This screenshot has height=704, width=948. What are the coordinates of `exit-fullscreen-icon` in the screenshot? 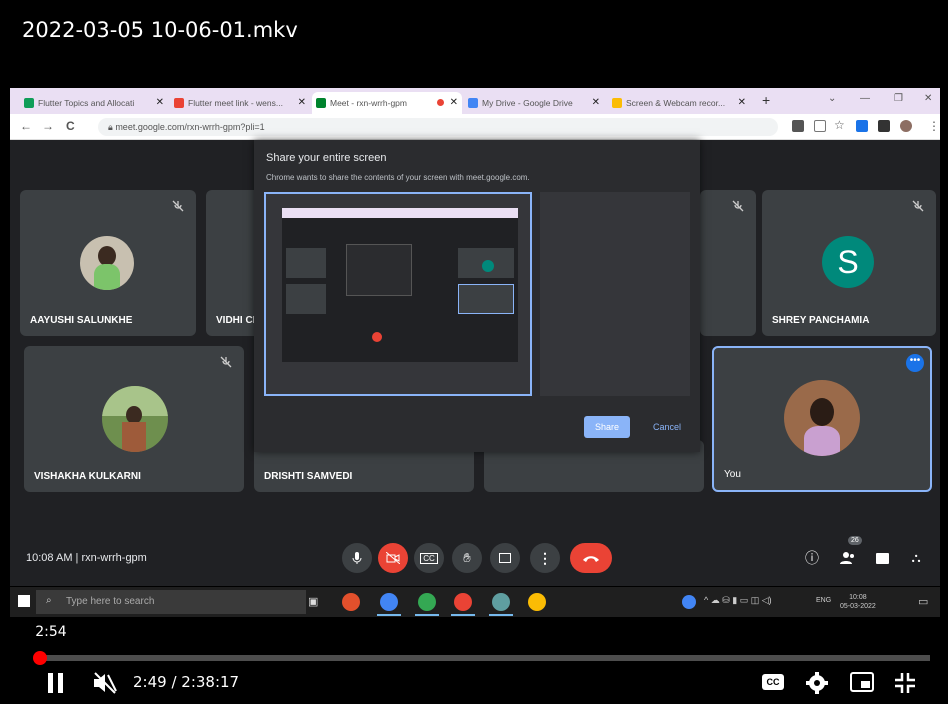 It's located at (905, 683).